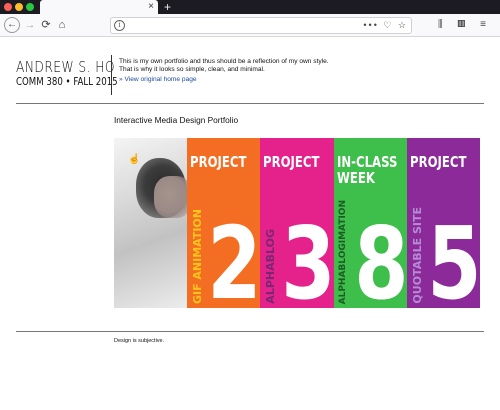 This screenshot has width=500, height=410. What do you see at coordinates (261, 25) in the screenshot?
I see `url-bar: i ••• ♡ ☆` at bounding box center [261, 25].